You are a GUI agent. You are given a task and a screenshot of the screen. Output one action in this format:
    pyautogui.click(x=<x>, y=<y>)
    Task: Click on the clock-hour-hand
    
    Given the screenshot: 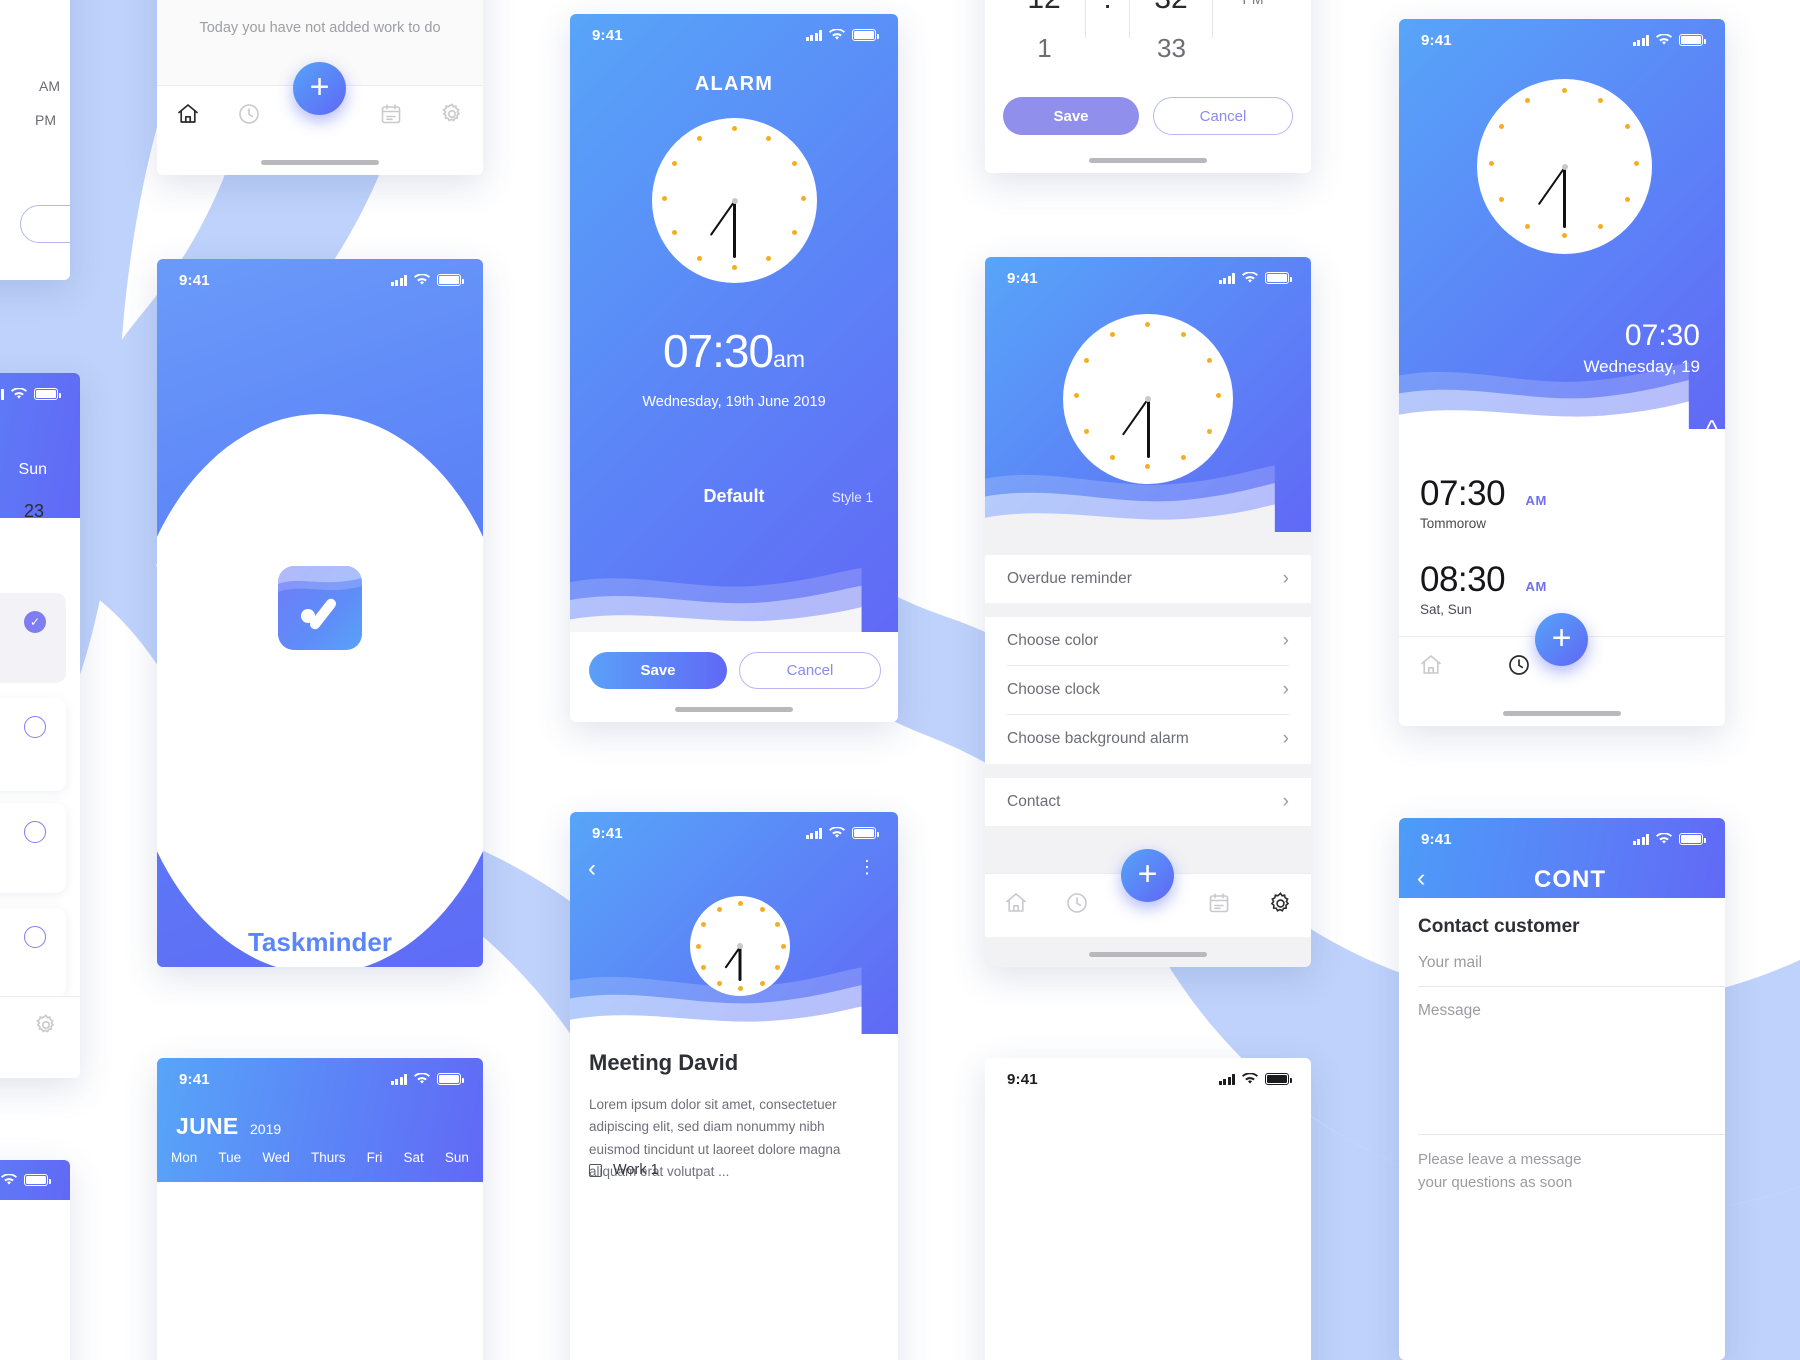 What is the action you would take?
    pyautogui.click(x=1135, y=417)
    